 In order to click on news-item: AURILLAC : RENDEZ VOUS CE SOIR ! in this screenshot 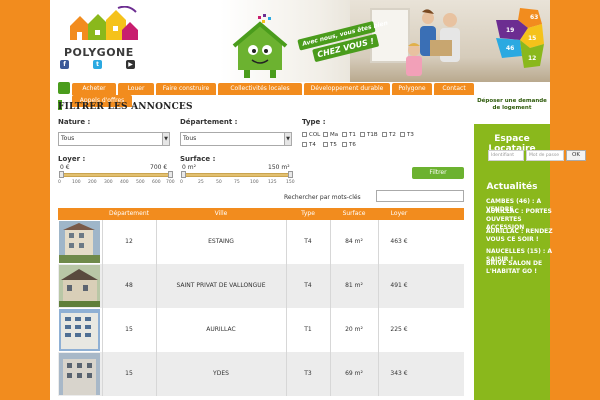, I will do `click(520, 236)`.